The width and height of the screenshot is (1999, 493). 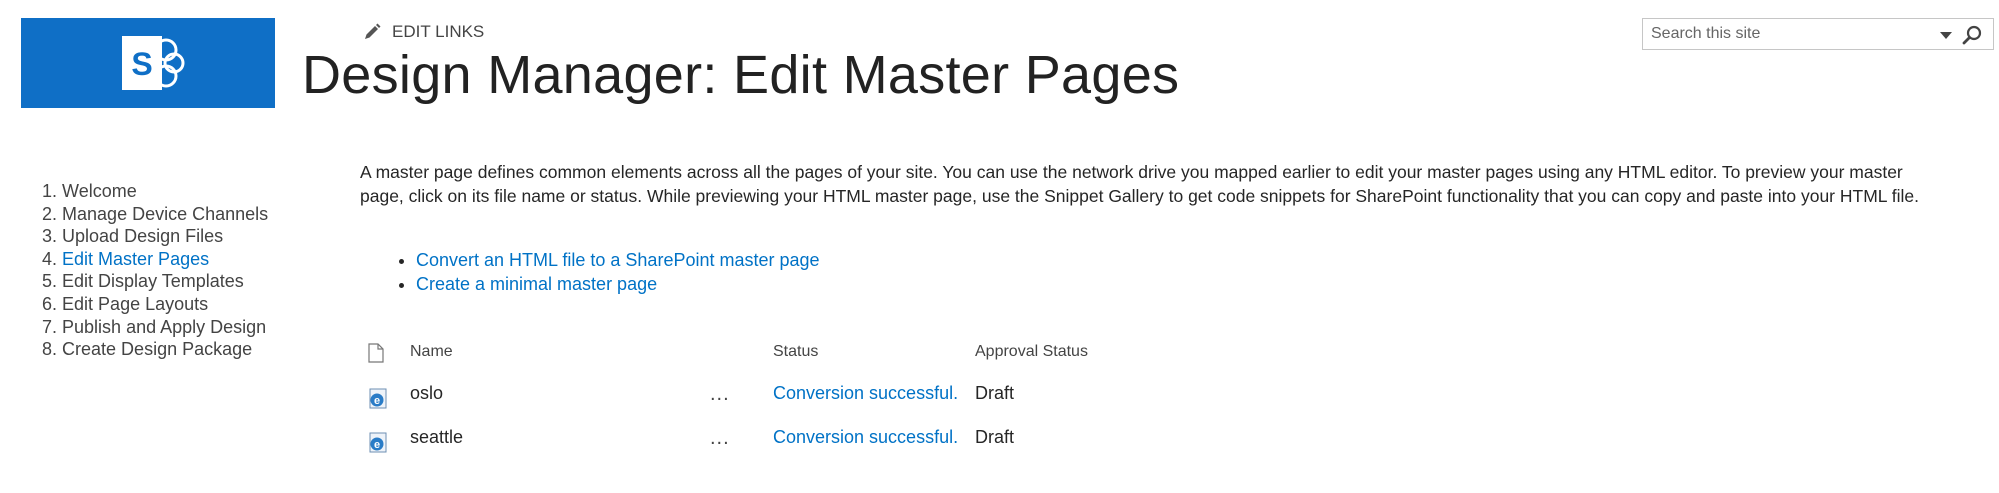 I want to click on step-welcome: 1. Welcome, so click(x=155, y=191).